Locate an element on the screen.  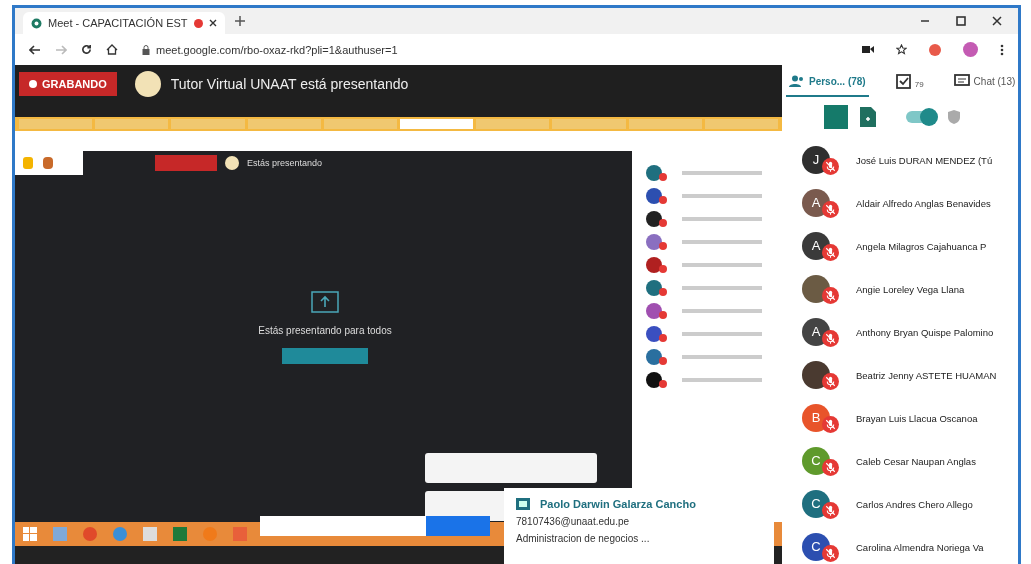
participant-name: Brayan Luis Llacua Oscanoa is located at coordinates (917, 418).